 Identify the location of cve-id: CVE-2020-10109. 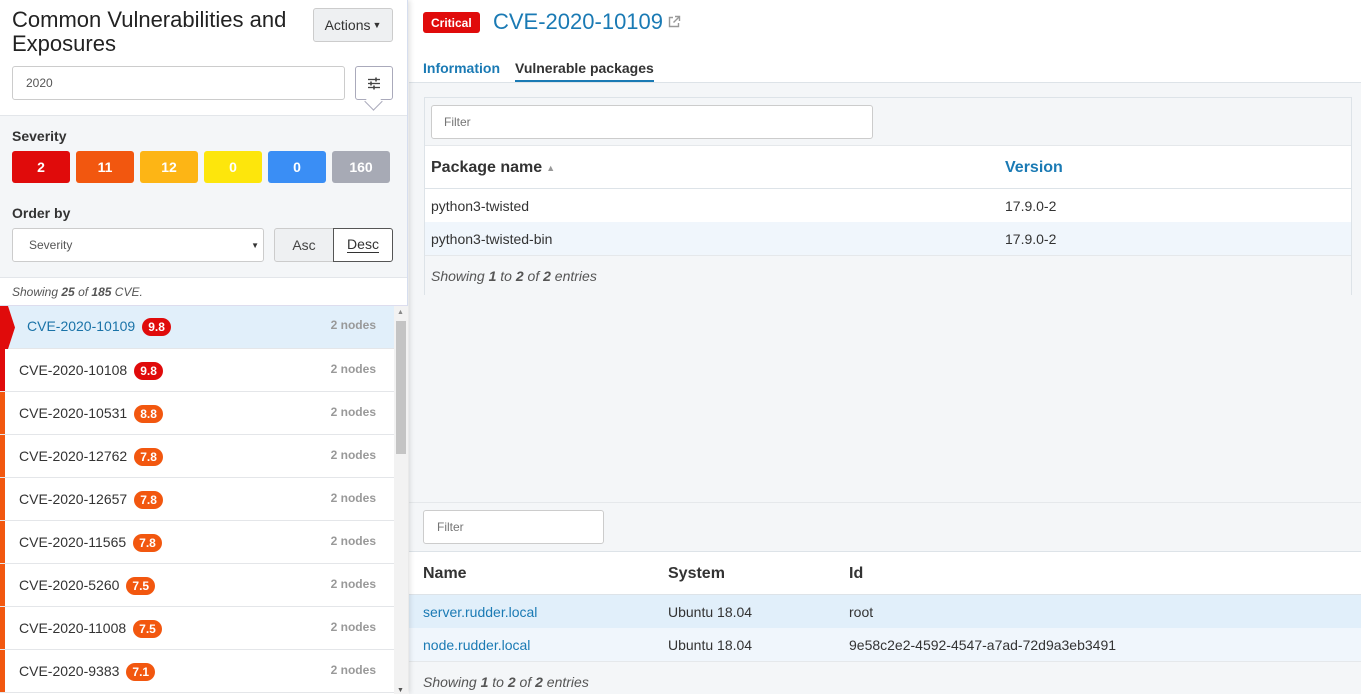
(81, 326).